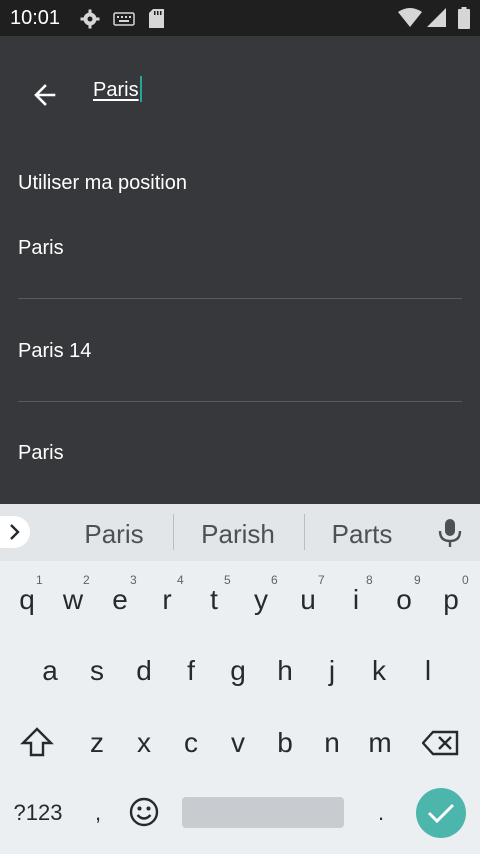 Image resolution: width=480 pixels, height=854 pixels. I want to click on key-f: f, so click(191, 671).